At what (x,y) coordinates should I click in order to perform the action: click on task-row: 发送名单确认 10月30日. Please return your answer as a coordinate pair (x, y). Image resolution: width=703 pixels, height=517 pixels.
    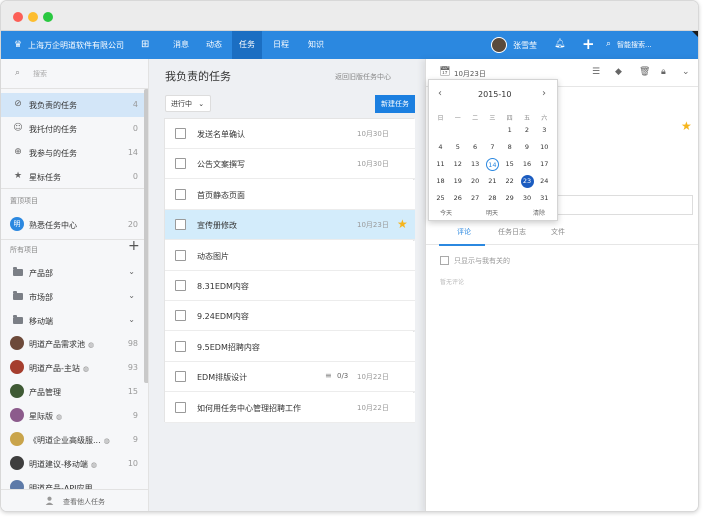
    Looking at the image, I should click on (290, 134).